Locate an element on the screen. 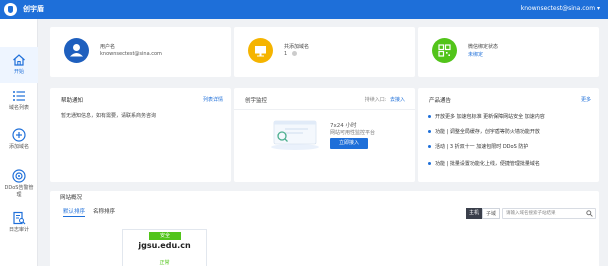 This screenshot has height=266, width=608. sidebar-item-domain-list: 域名列表 is located at coordinates (19, 100).